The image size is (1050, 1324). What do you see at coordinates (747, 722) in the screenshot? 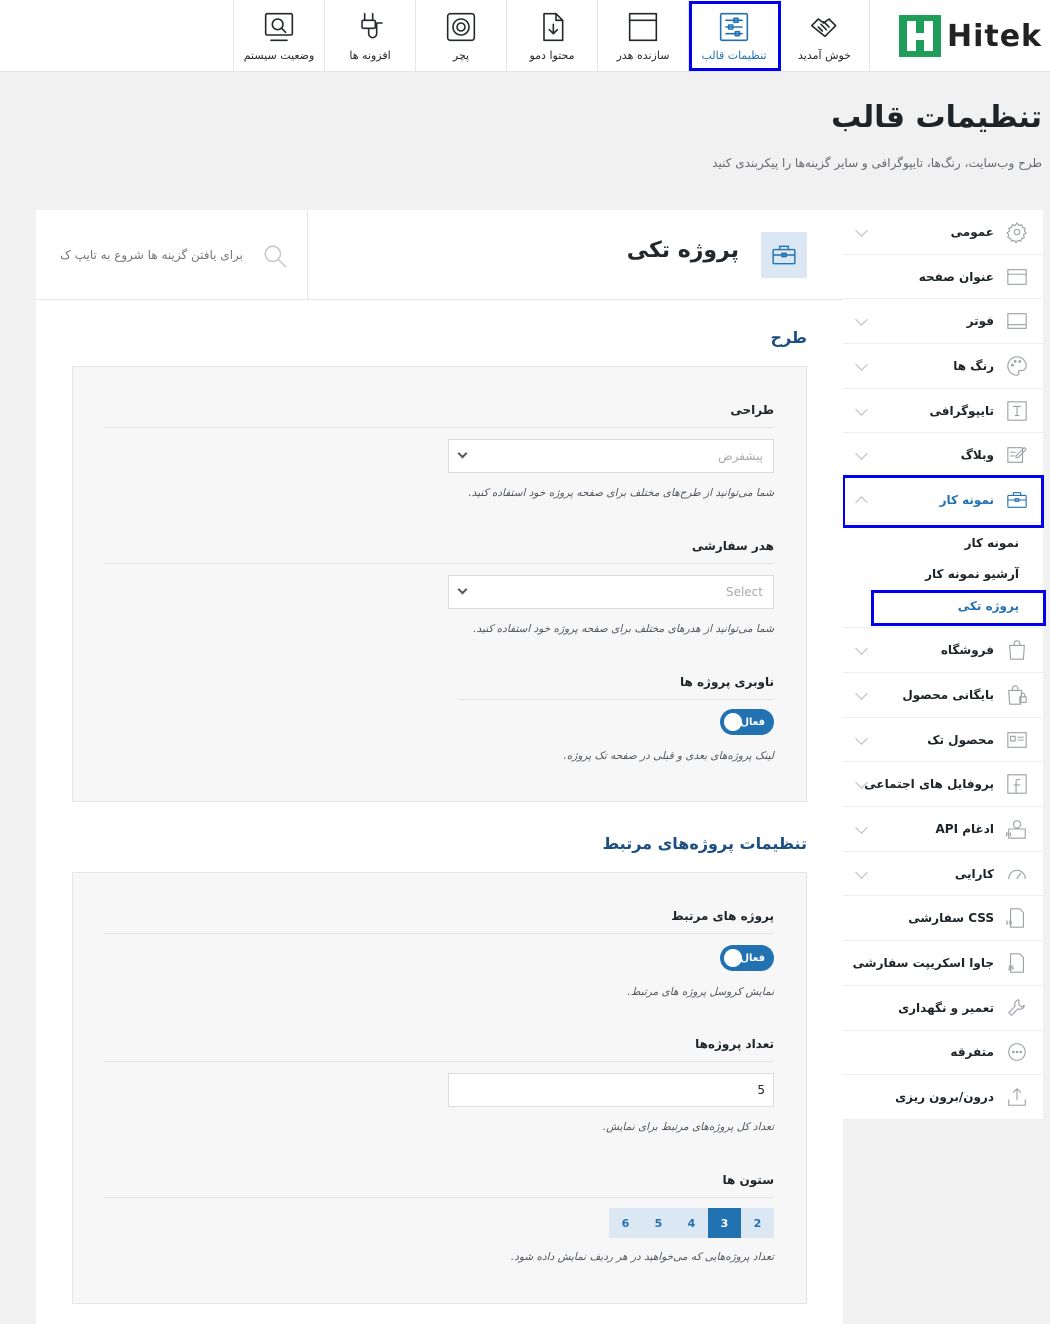
I see `project-nav-toggle: فعال` at bounding box center [747, 722].